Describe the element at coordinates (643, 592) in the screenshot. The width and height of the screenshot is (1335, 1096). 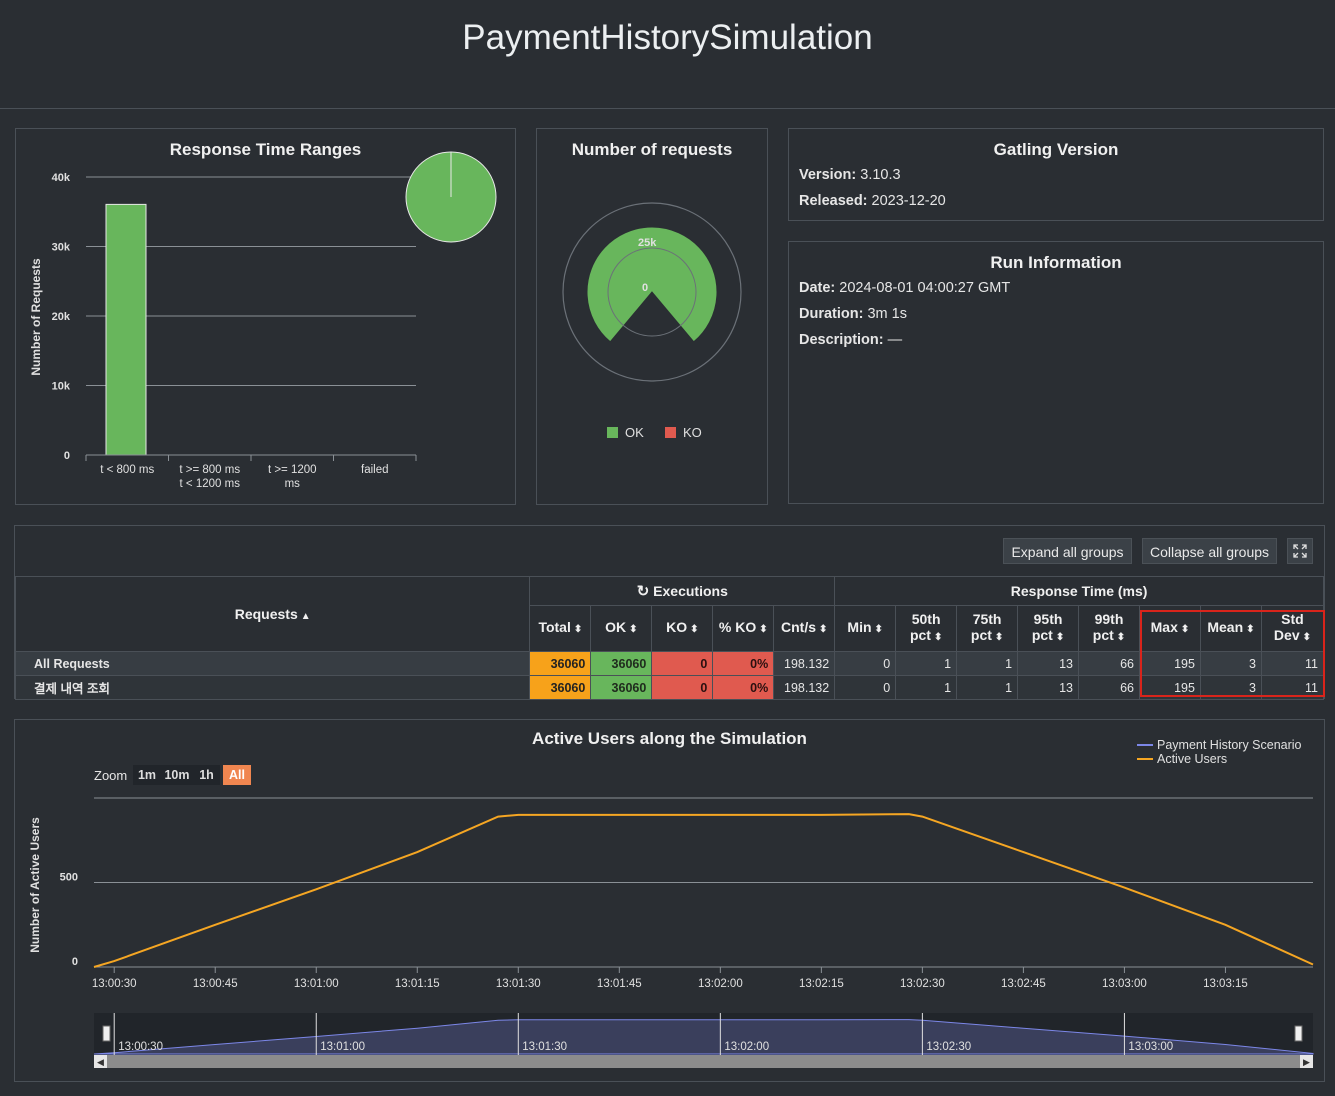
I see `refresh-icon: ↻` at that location.